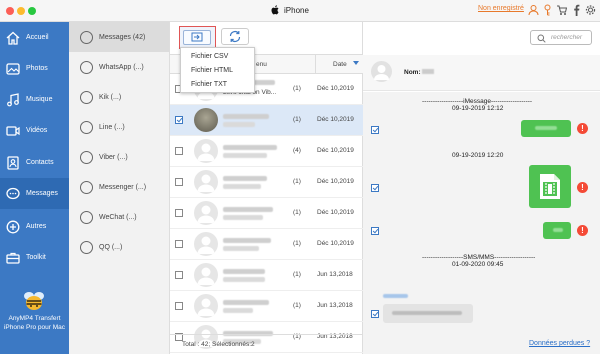 The image size is (600, 354). What do you see at coordinates (582, 187) in the screenshot?
I see `error-icon: !` at bounding box center [582, 187].